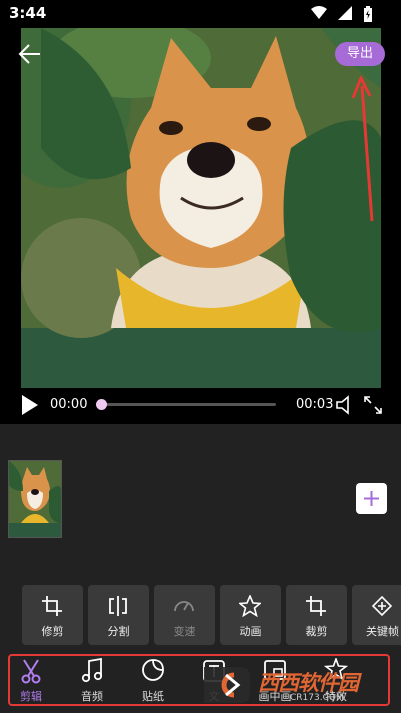 The image size is (401, 713). I want to click on progress-thumb, so click(101, 404).